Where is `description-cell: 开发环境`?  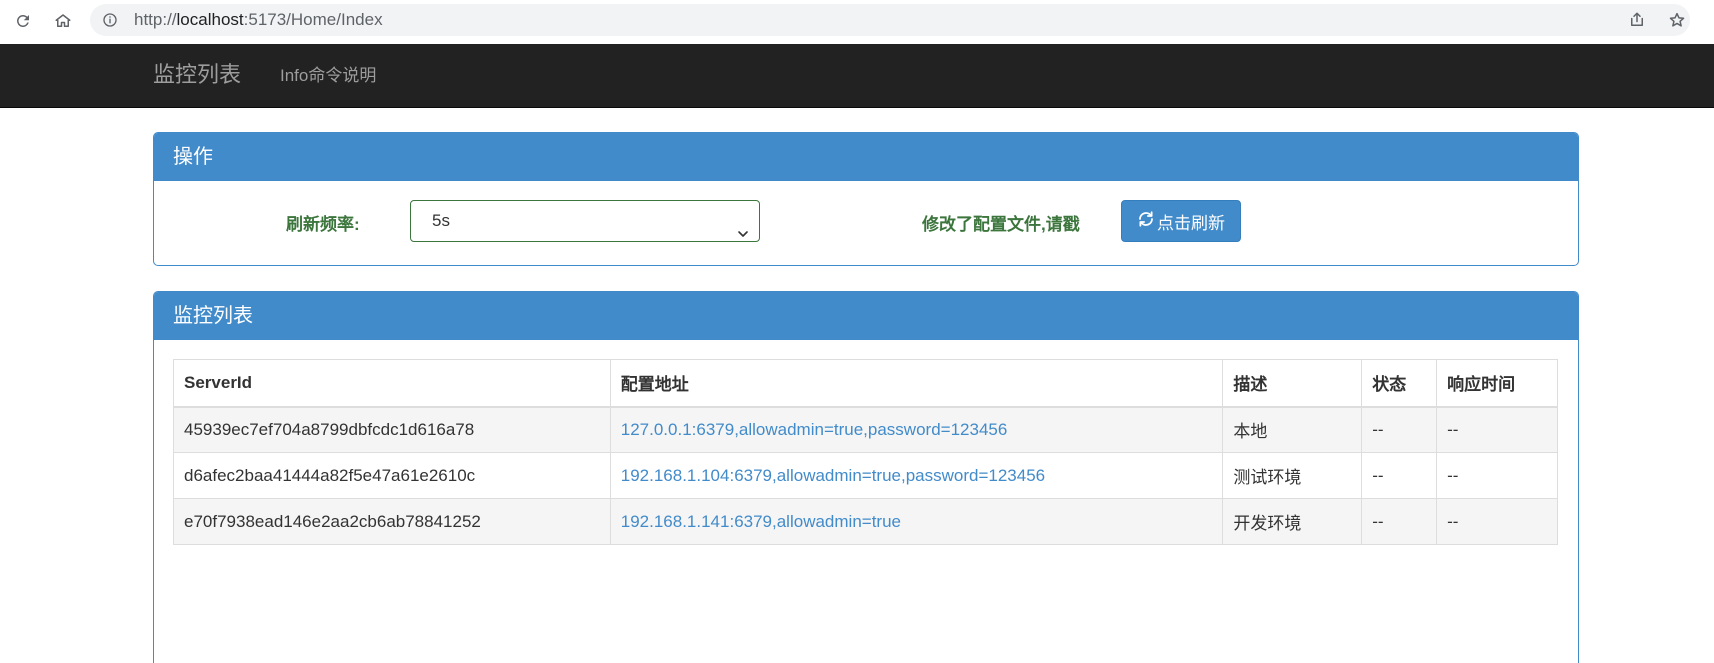 description-cell: 开发环境 is located at coordinates (1292, 521).